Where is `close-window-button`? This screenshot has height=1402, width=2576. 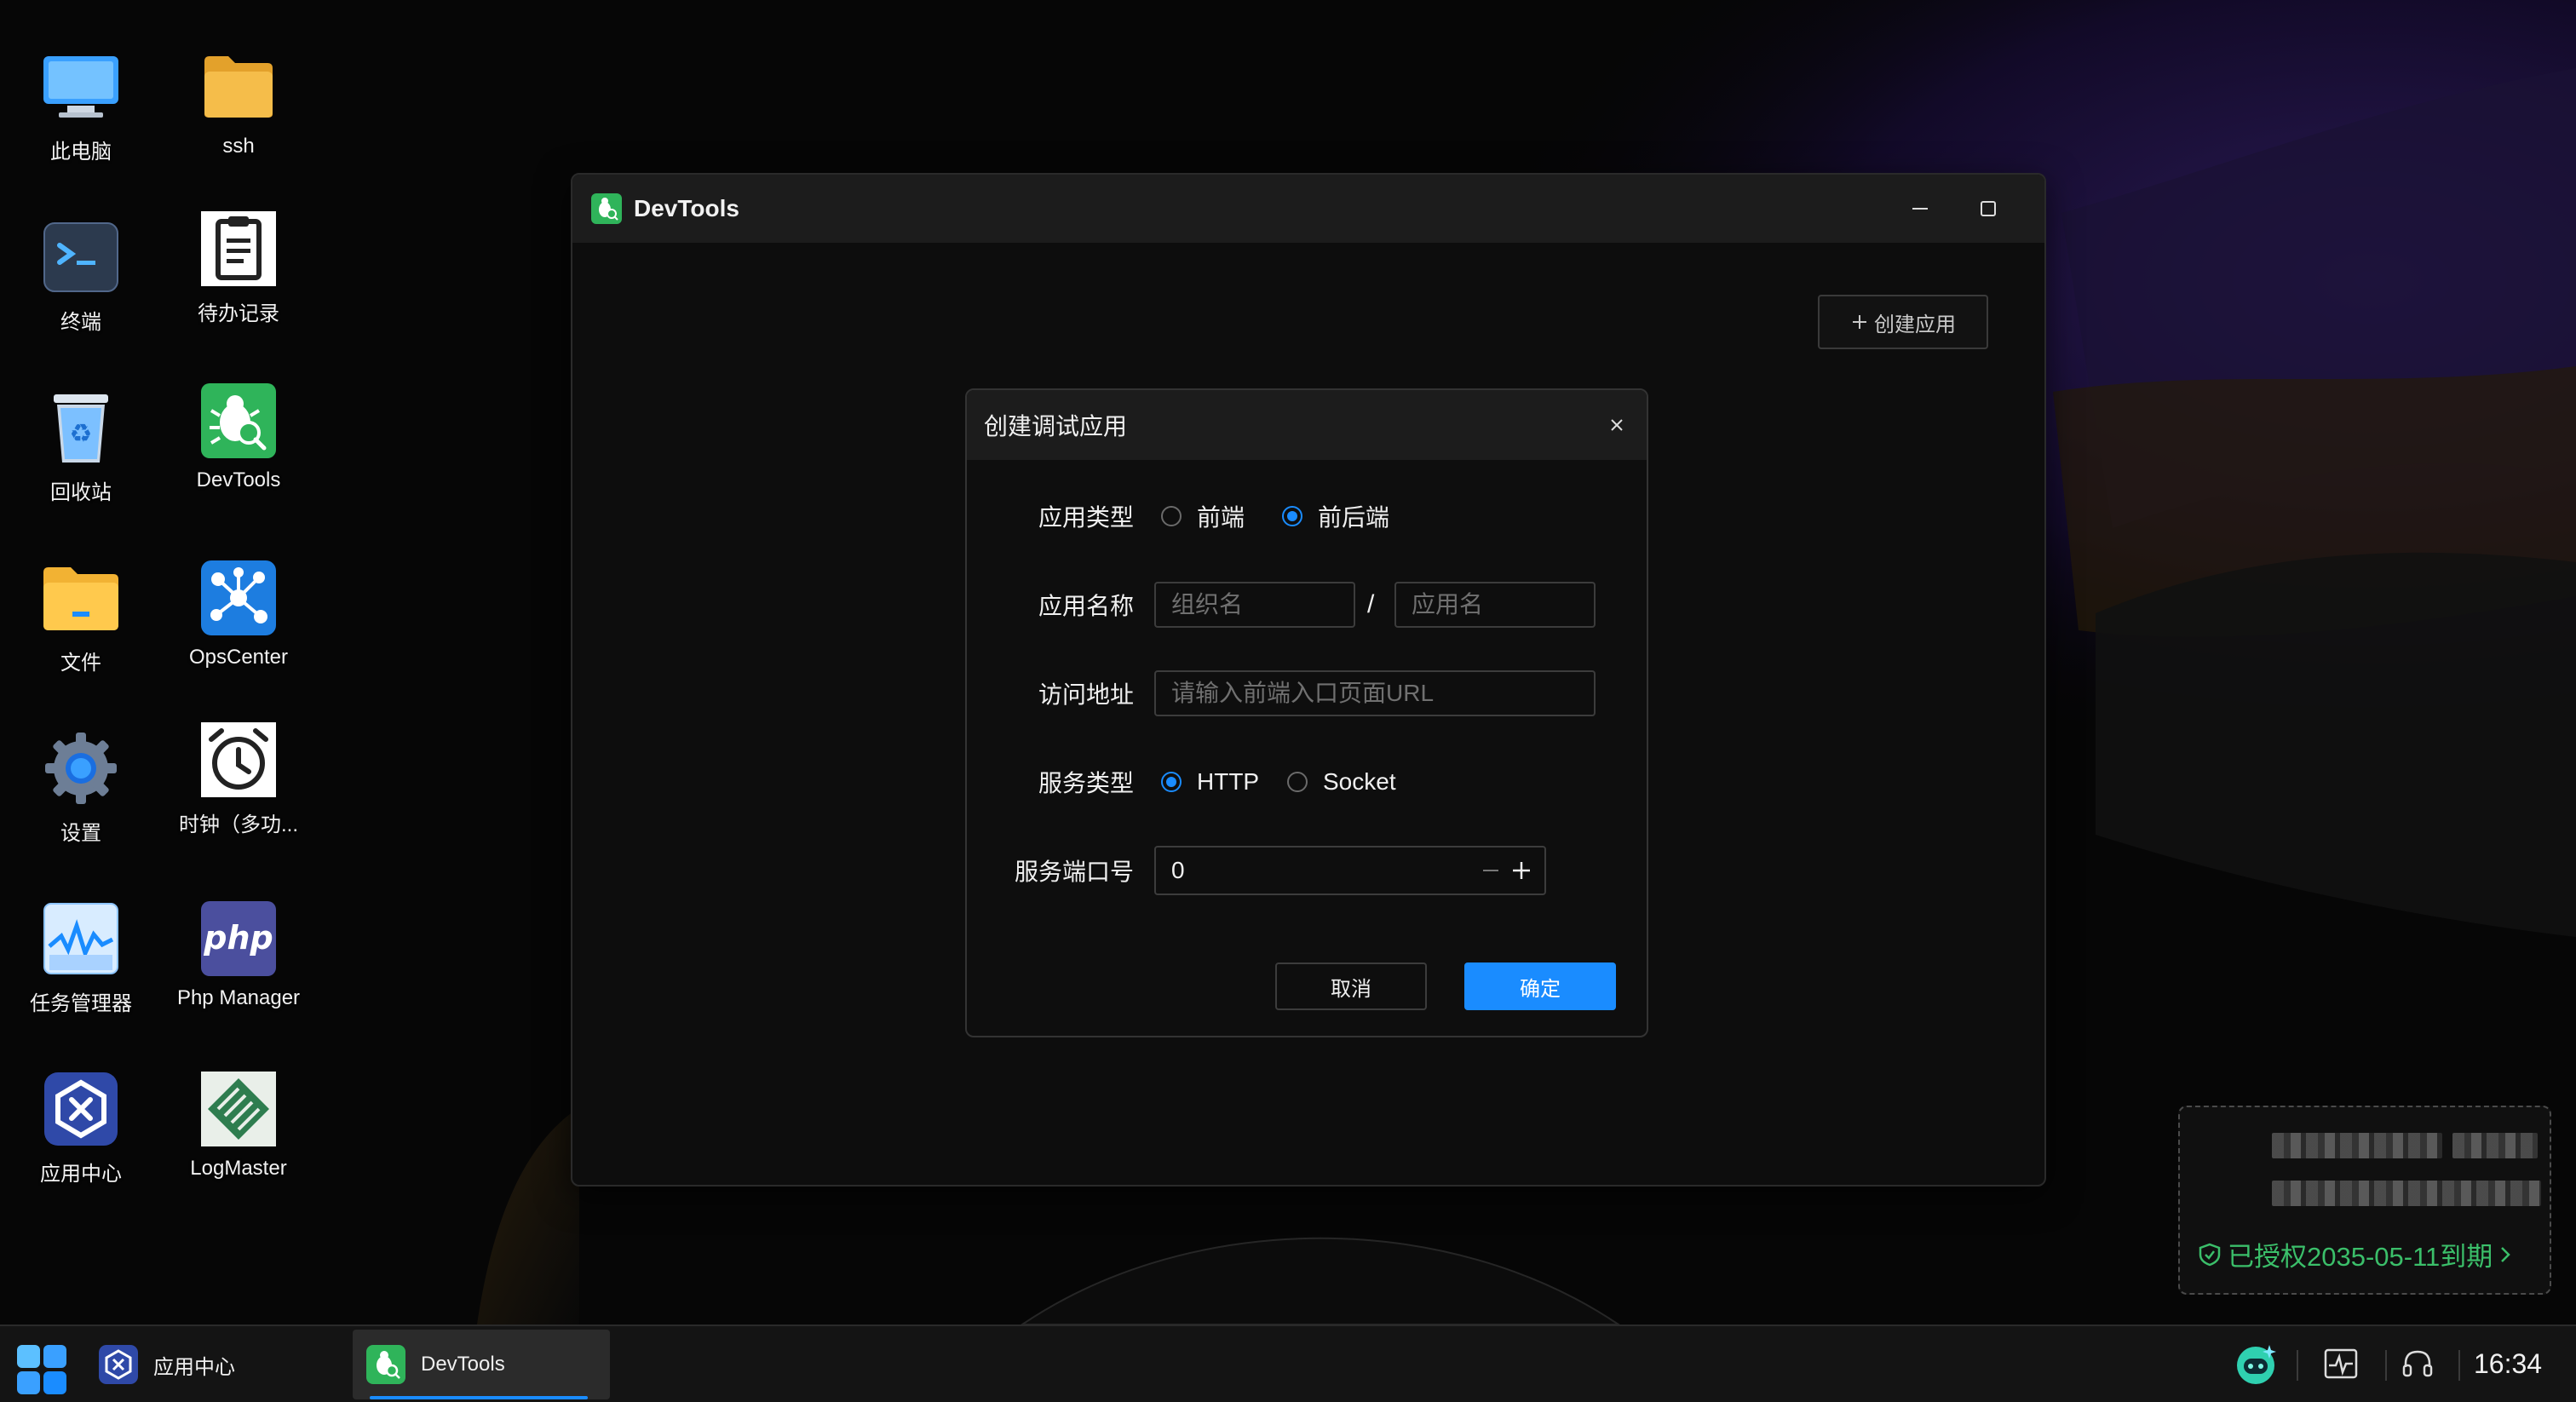 close-window-button is located at coordinates (2038, 209).